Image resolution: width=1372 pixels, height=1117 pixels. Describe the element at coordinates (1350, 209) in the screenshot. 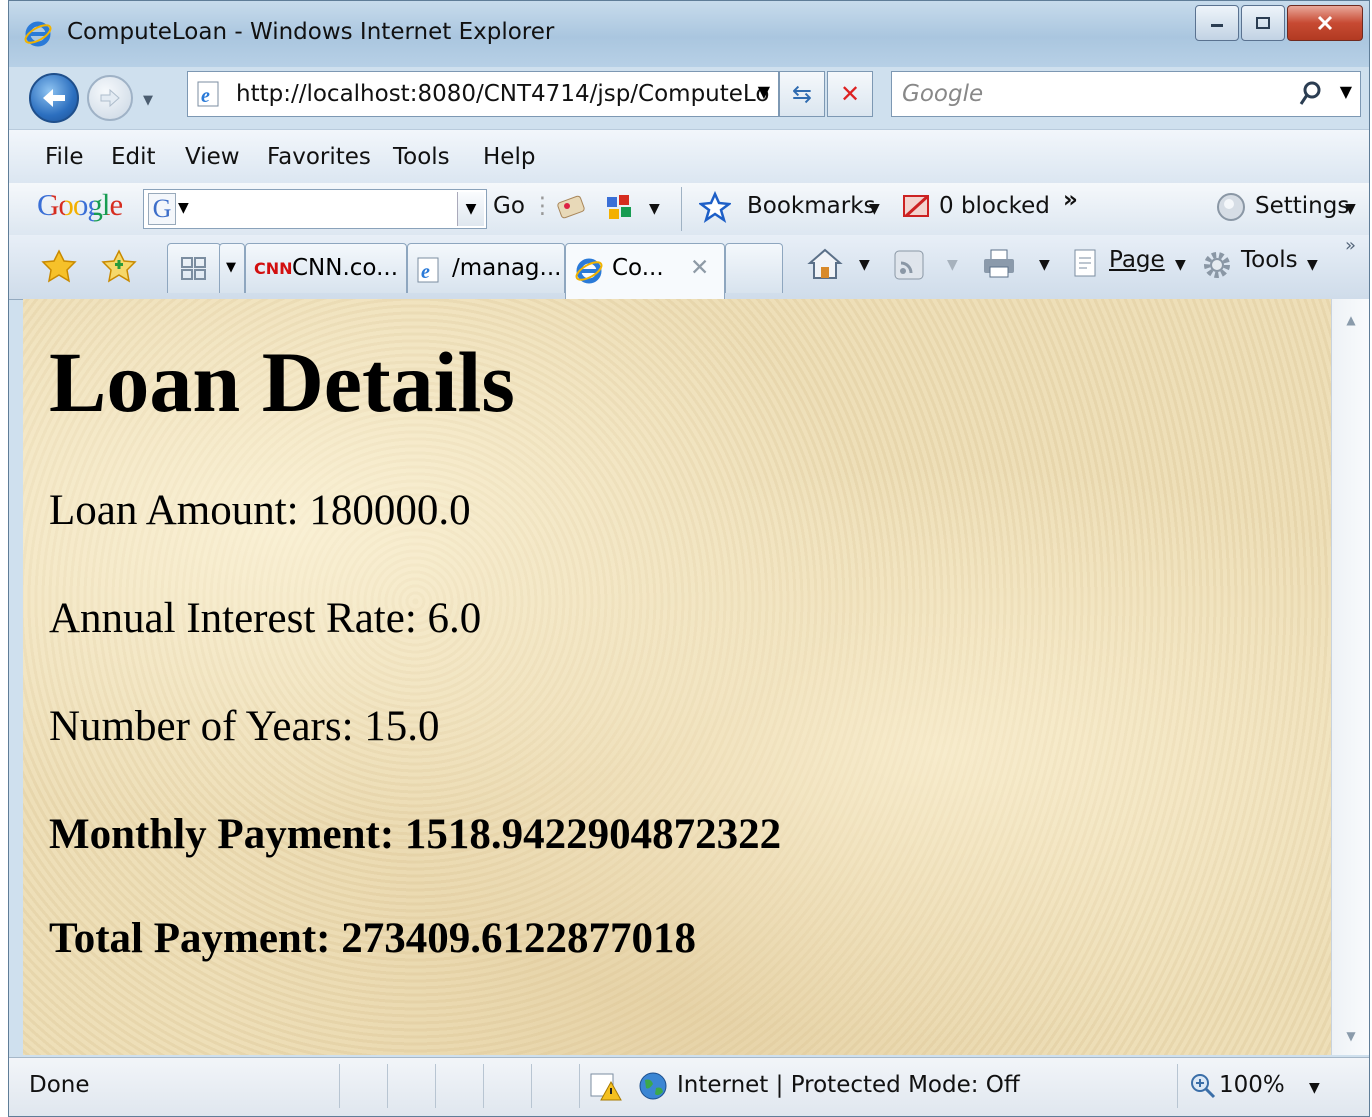

I see `settings-dropdown-icon: ▼` at that location.